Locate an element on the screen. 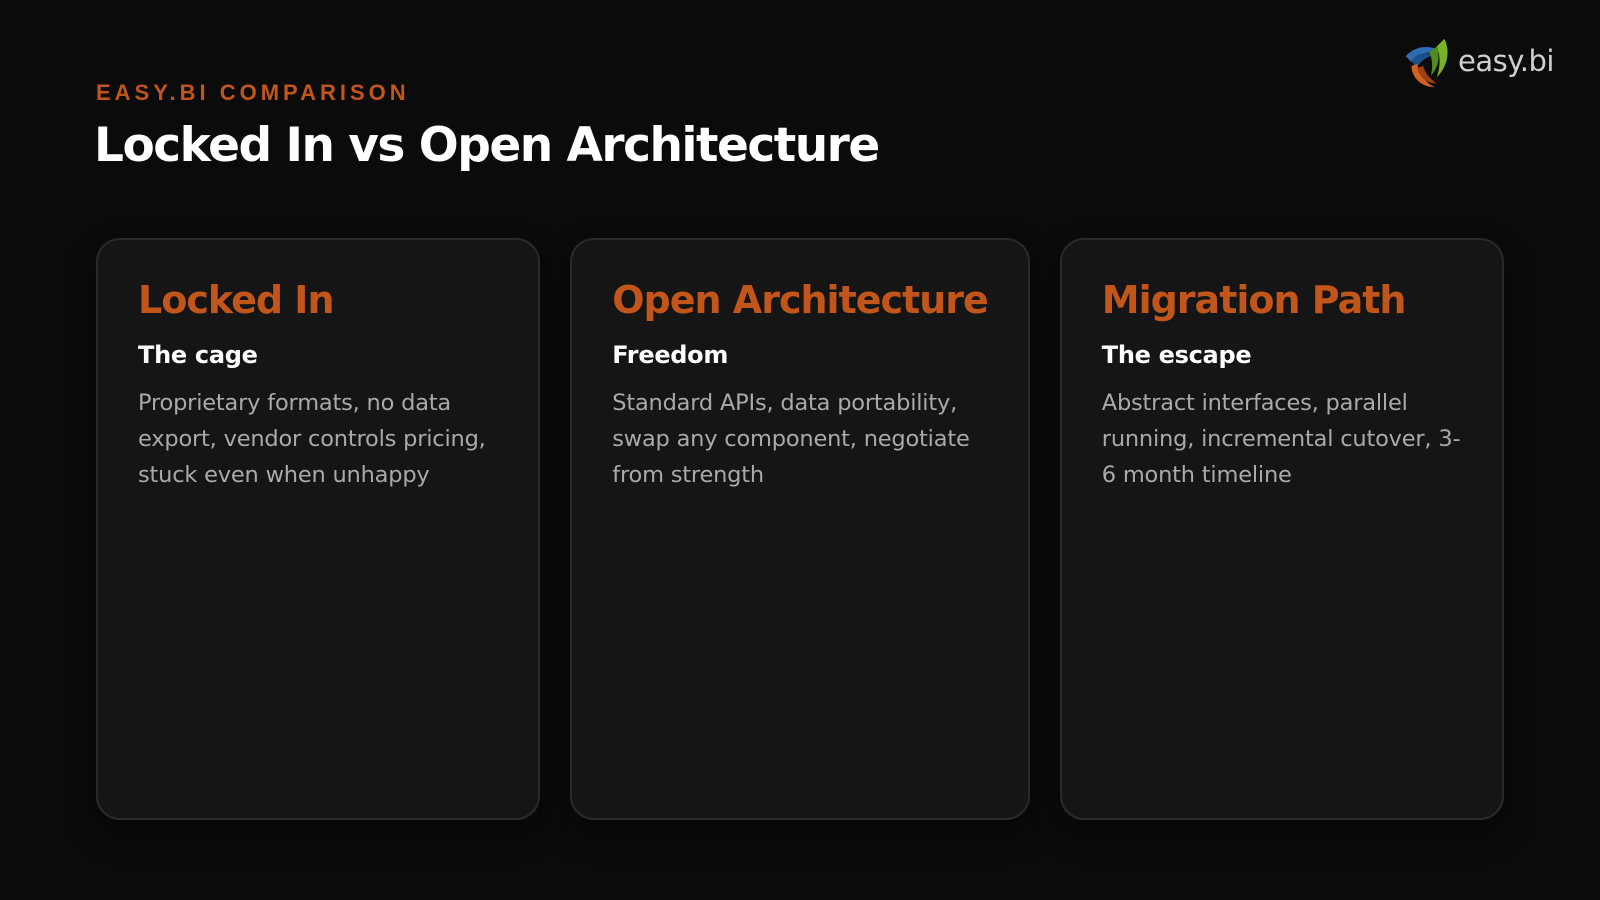  card-subtitle: The cage is located at coordinates (198, 354).